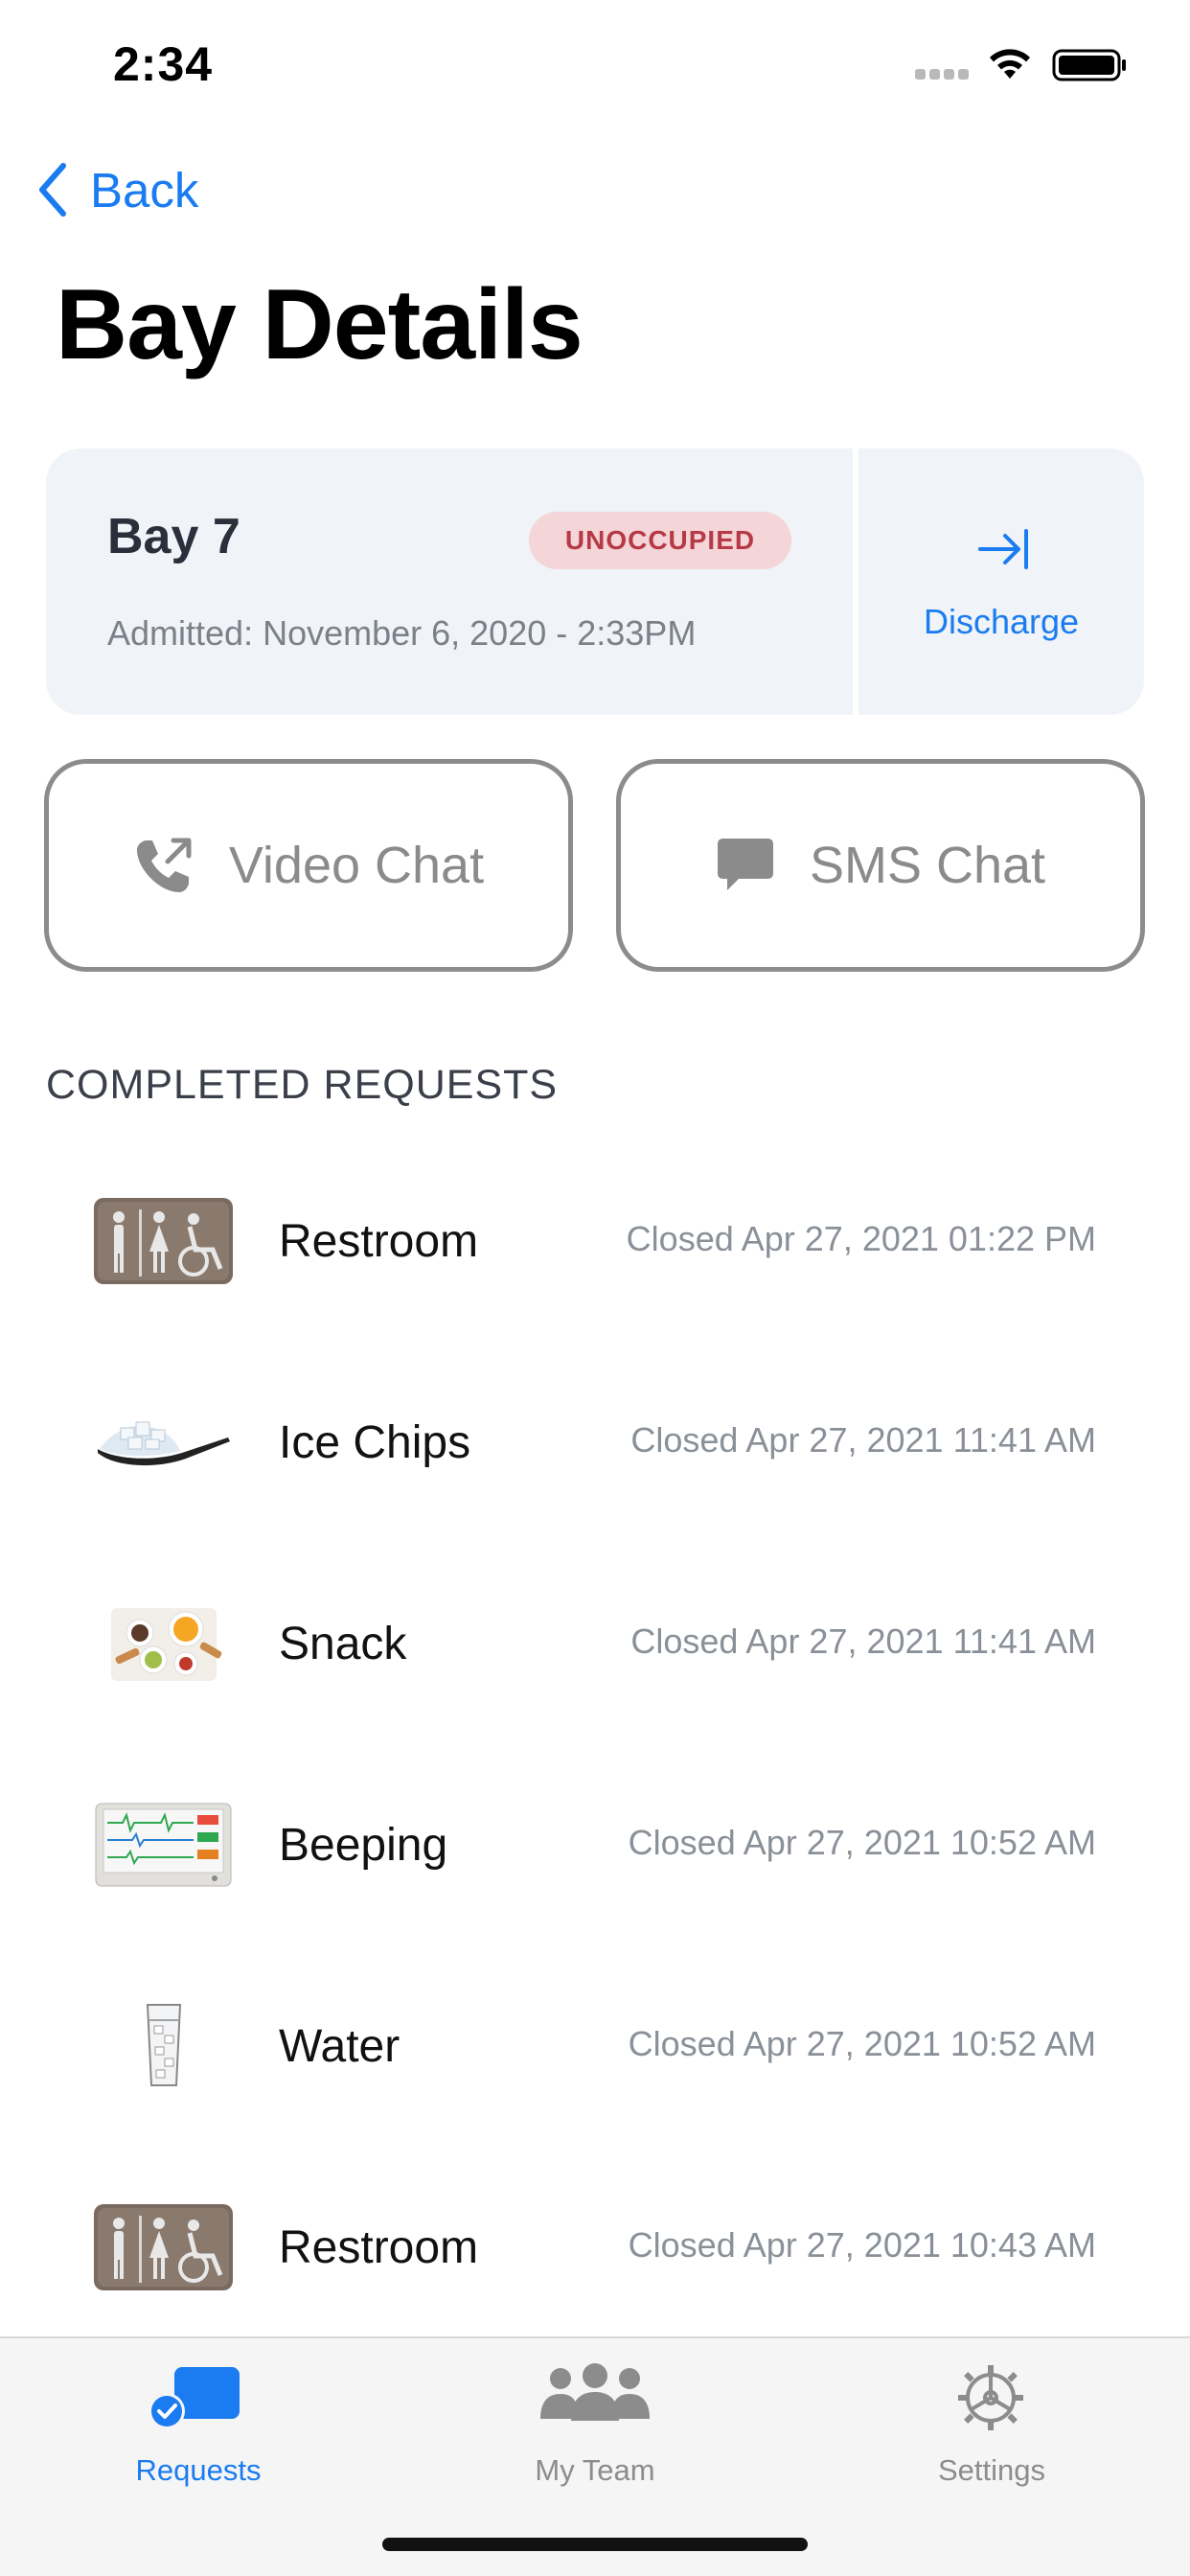 This screenshot has height=2576, width=1190. Describe the element at coordinates (164, 2045) in the screenshot. I see `water-glass-icon` at that location.